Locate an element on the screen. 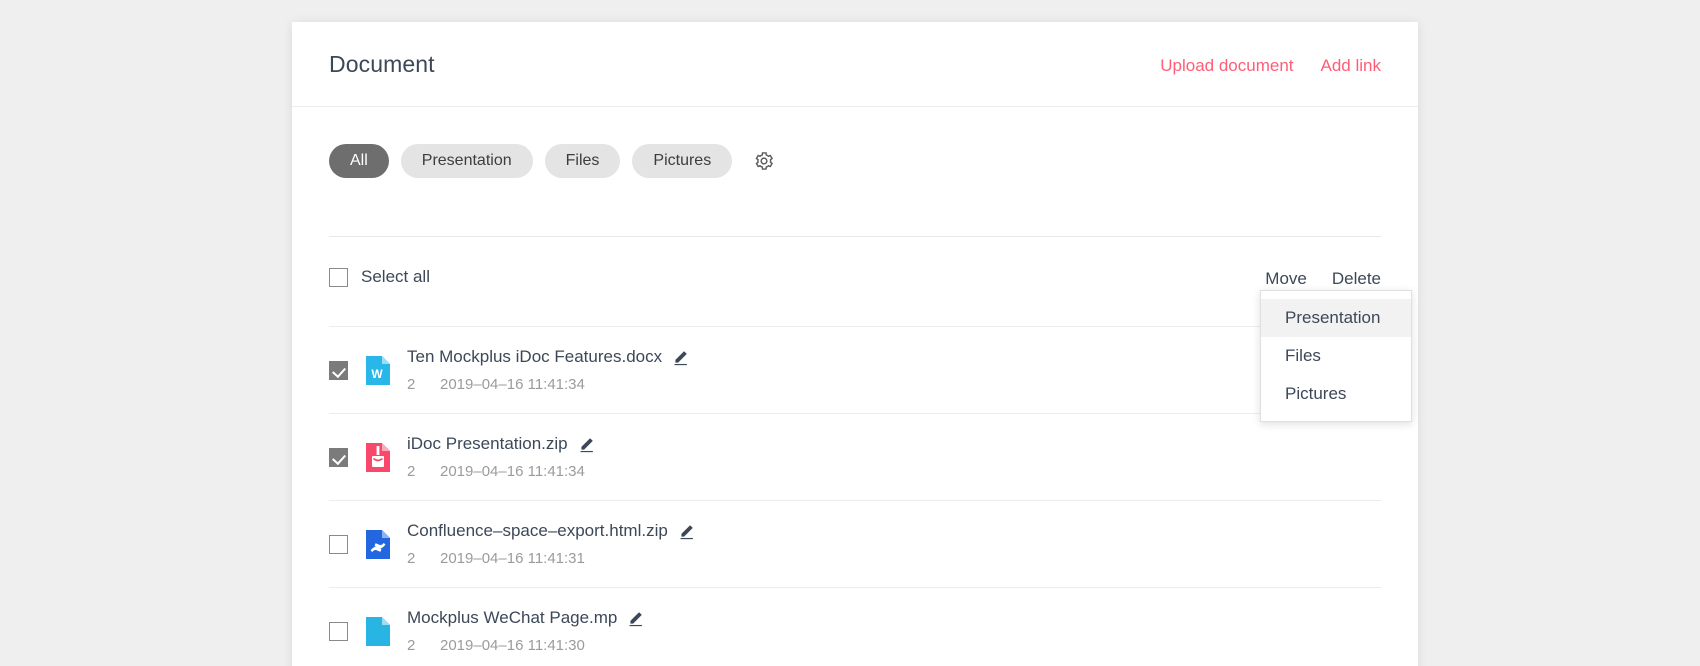 The width and height of the screenshot is (1700, 666). filter-bar: All Presentation Files Pictures is located at coordinates (552, 161).